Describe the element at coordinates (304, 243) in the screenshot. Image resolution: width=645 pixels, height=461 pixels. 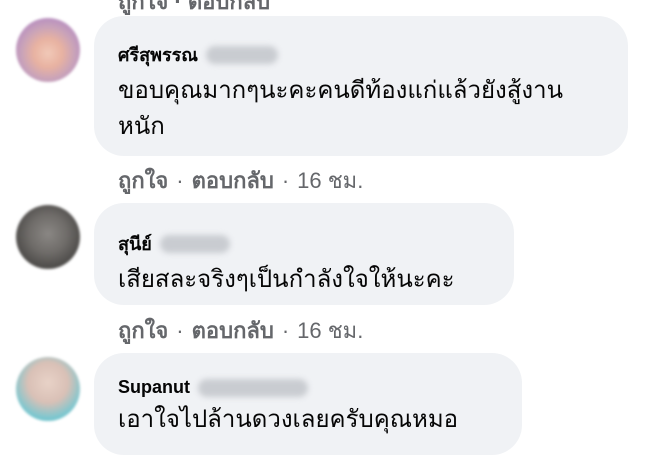
I see `comment-author: สุนีย์` at that location.